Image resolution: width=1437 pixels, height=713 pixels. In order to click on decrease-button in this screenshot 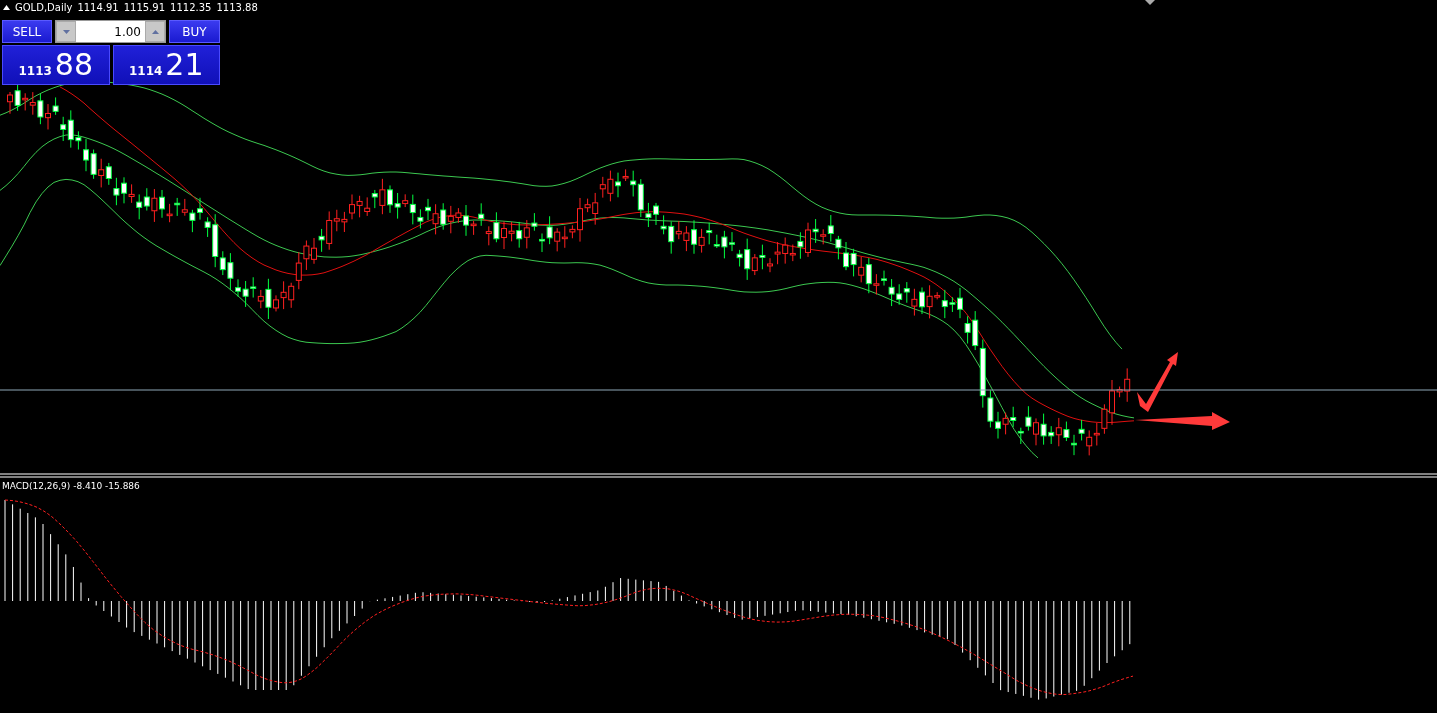, I will do `click(66, 31)`.